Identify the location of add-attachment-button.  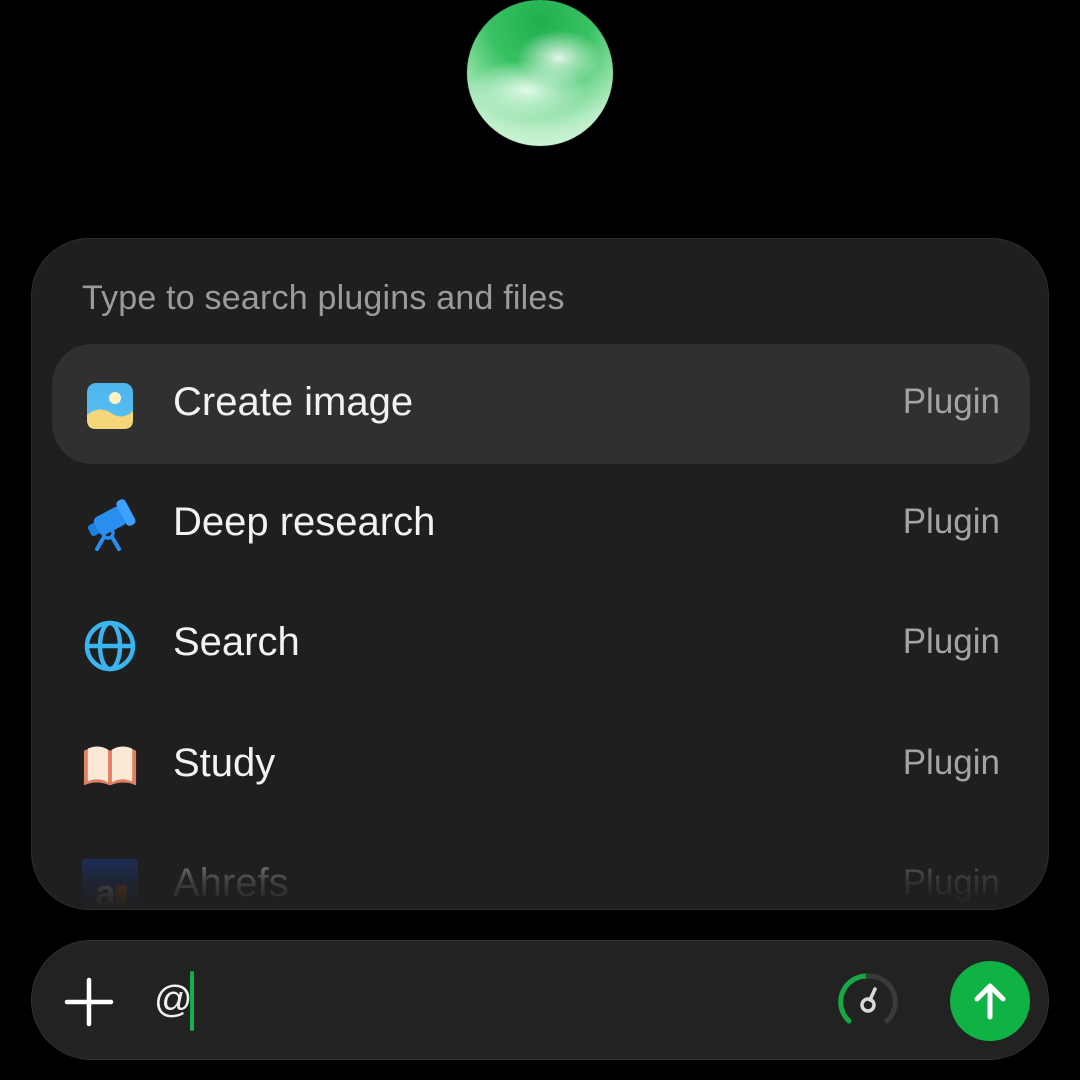
(89, 1002).